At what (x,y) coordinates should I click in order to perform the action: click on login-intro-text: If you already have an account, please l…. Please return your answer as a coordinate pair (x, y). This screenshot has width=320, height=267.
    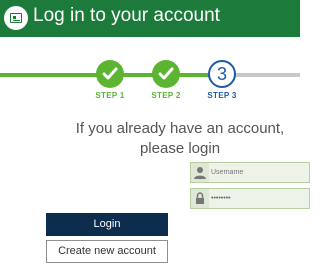
    Looking at the image, I should click on (180, 139).